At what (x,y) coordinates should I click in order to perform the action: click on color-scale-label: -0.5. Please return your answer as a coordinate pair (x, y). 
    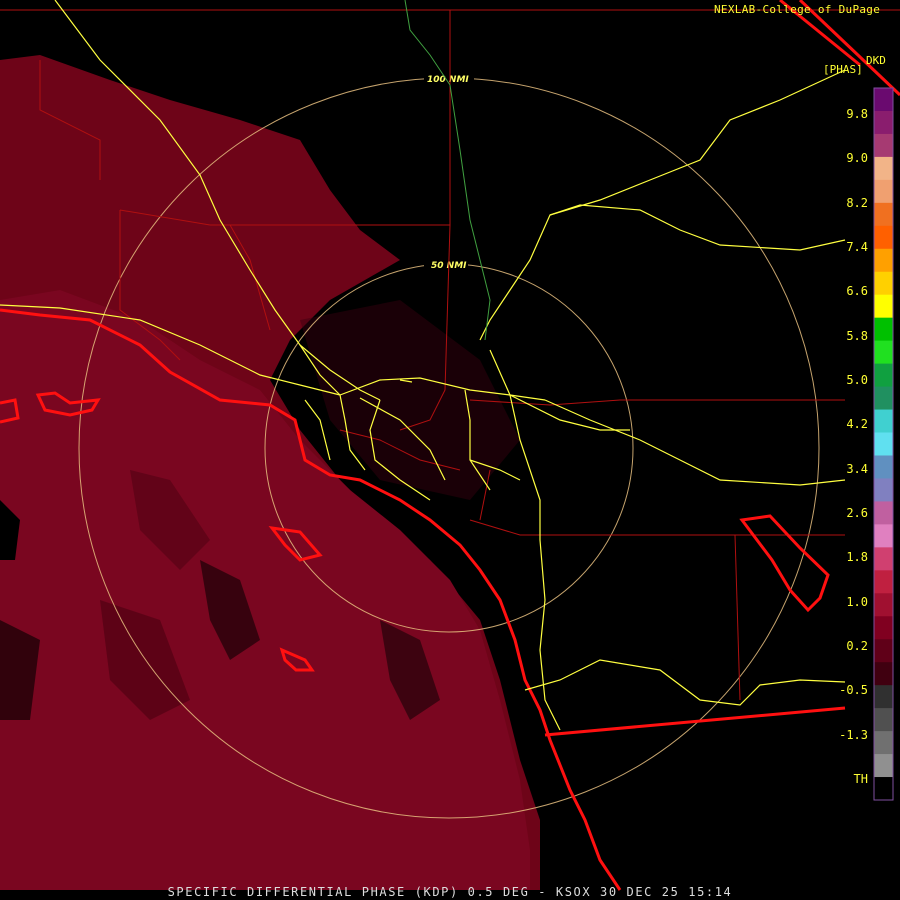
    Looking at the image, I should click on (853, 690).